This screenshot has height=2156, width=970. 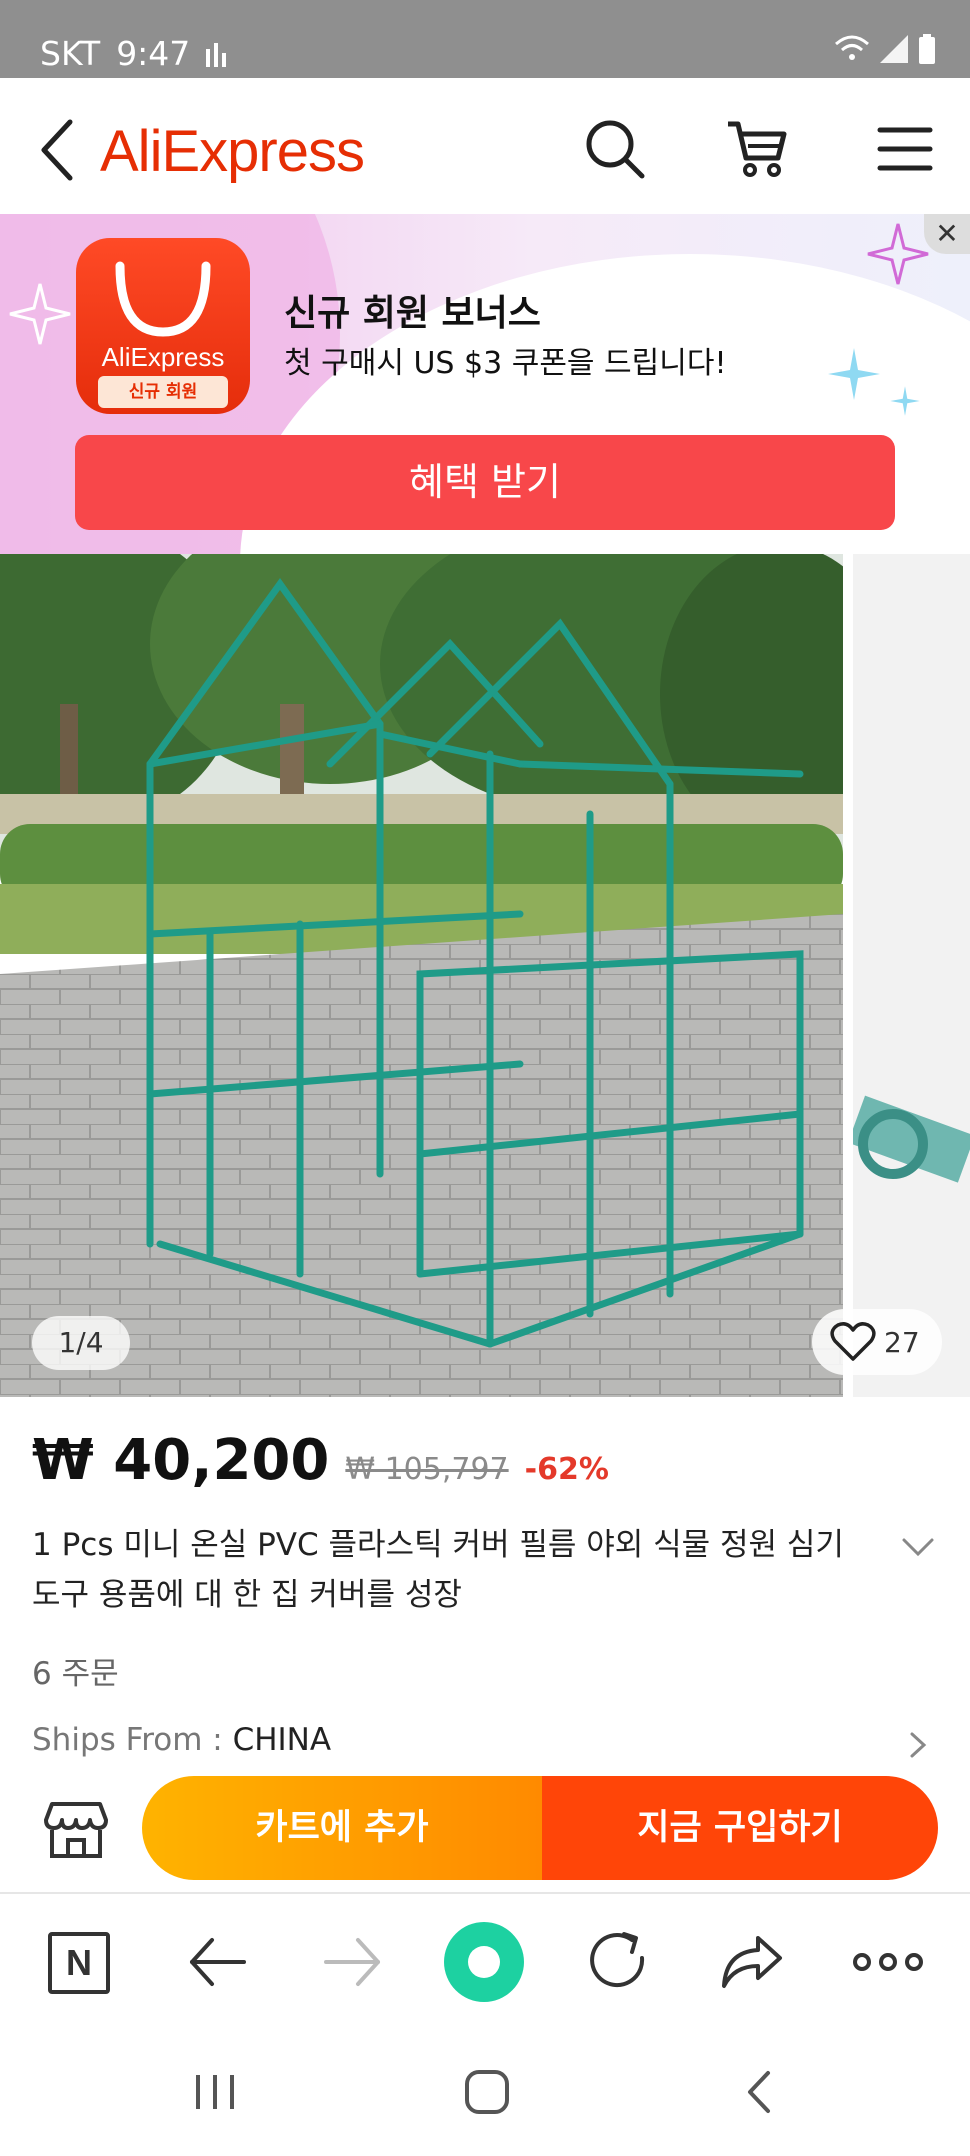 I want to click on purchase-action-bar: 카트에 추가 지금 구입하기, so click(x=485, y=1830).